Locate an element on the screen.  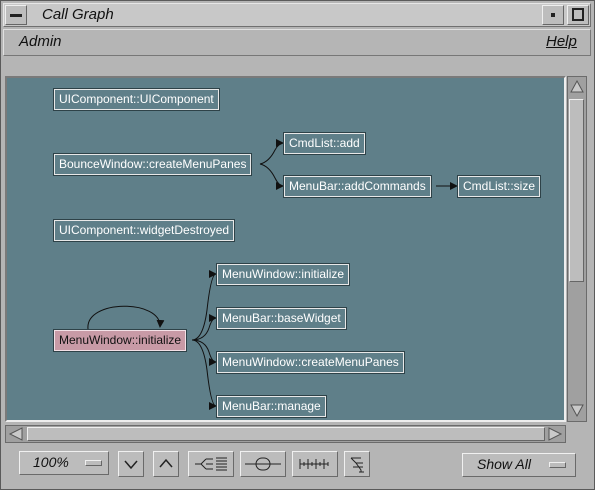
chevron-down-icon is located at coordinates (131, 465).